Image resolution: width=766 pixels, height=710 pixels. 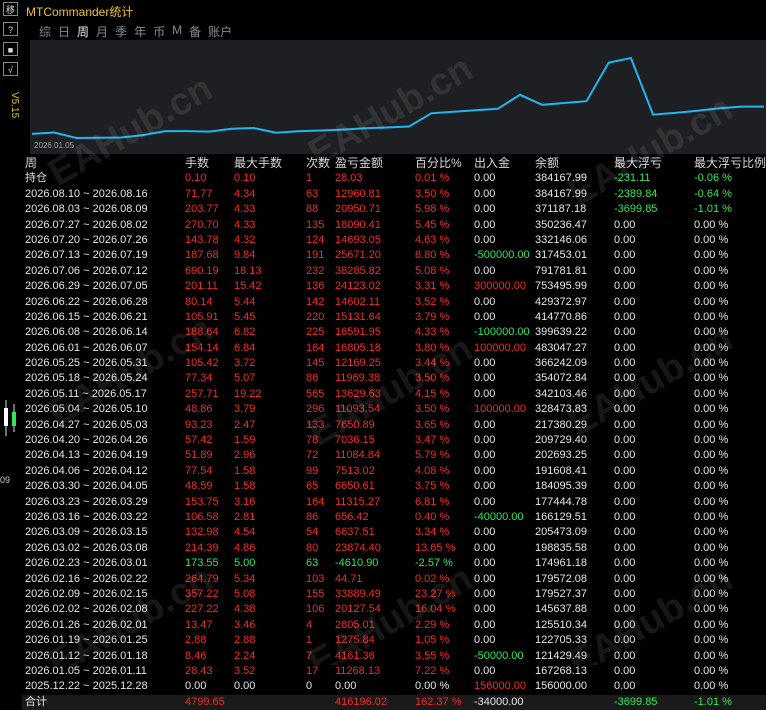 I want to click on help-button: ?, so click(x=10, y=29).